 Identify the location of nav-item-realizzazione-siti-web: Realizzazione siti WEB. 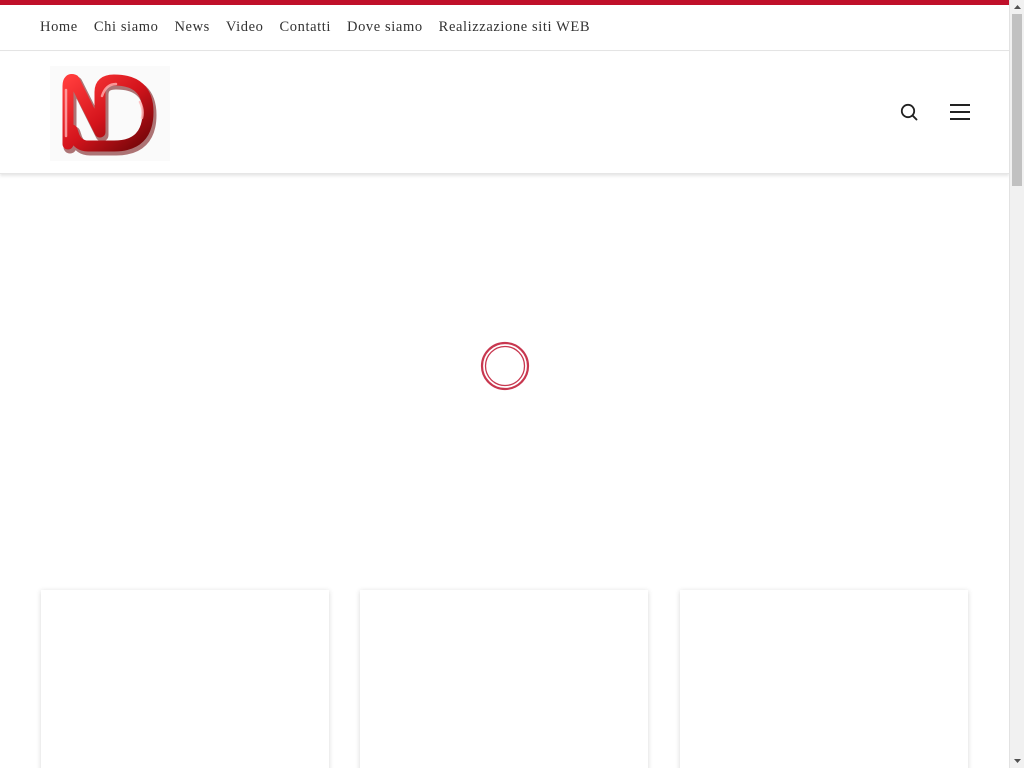
(514, 27).